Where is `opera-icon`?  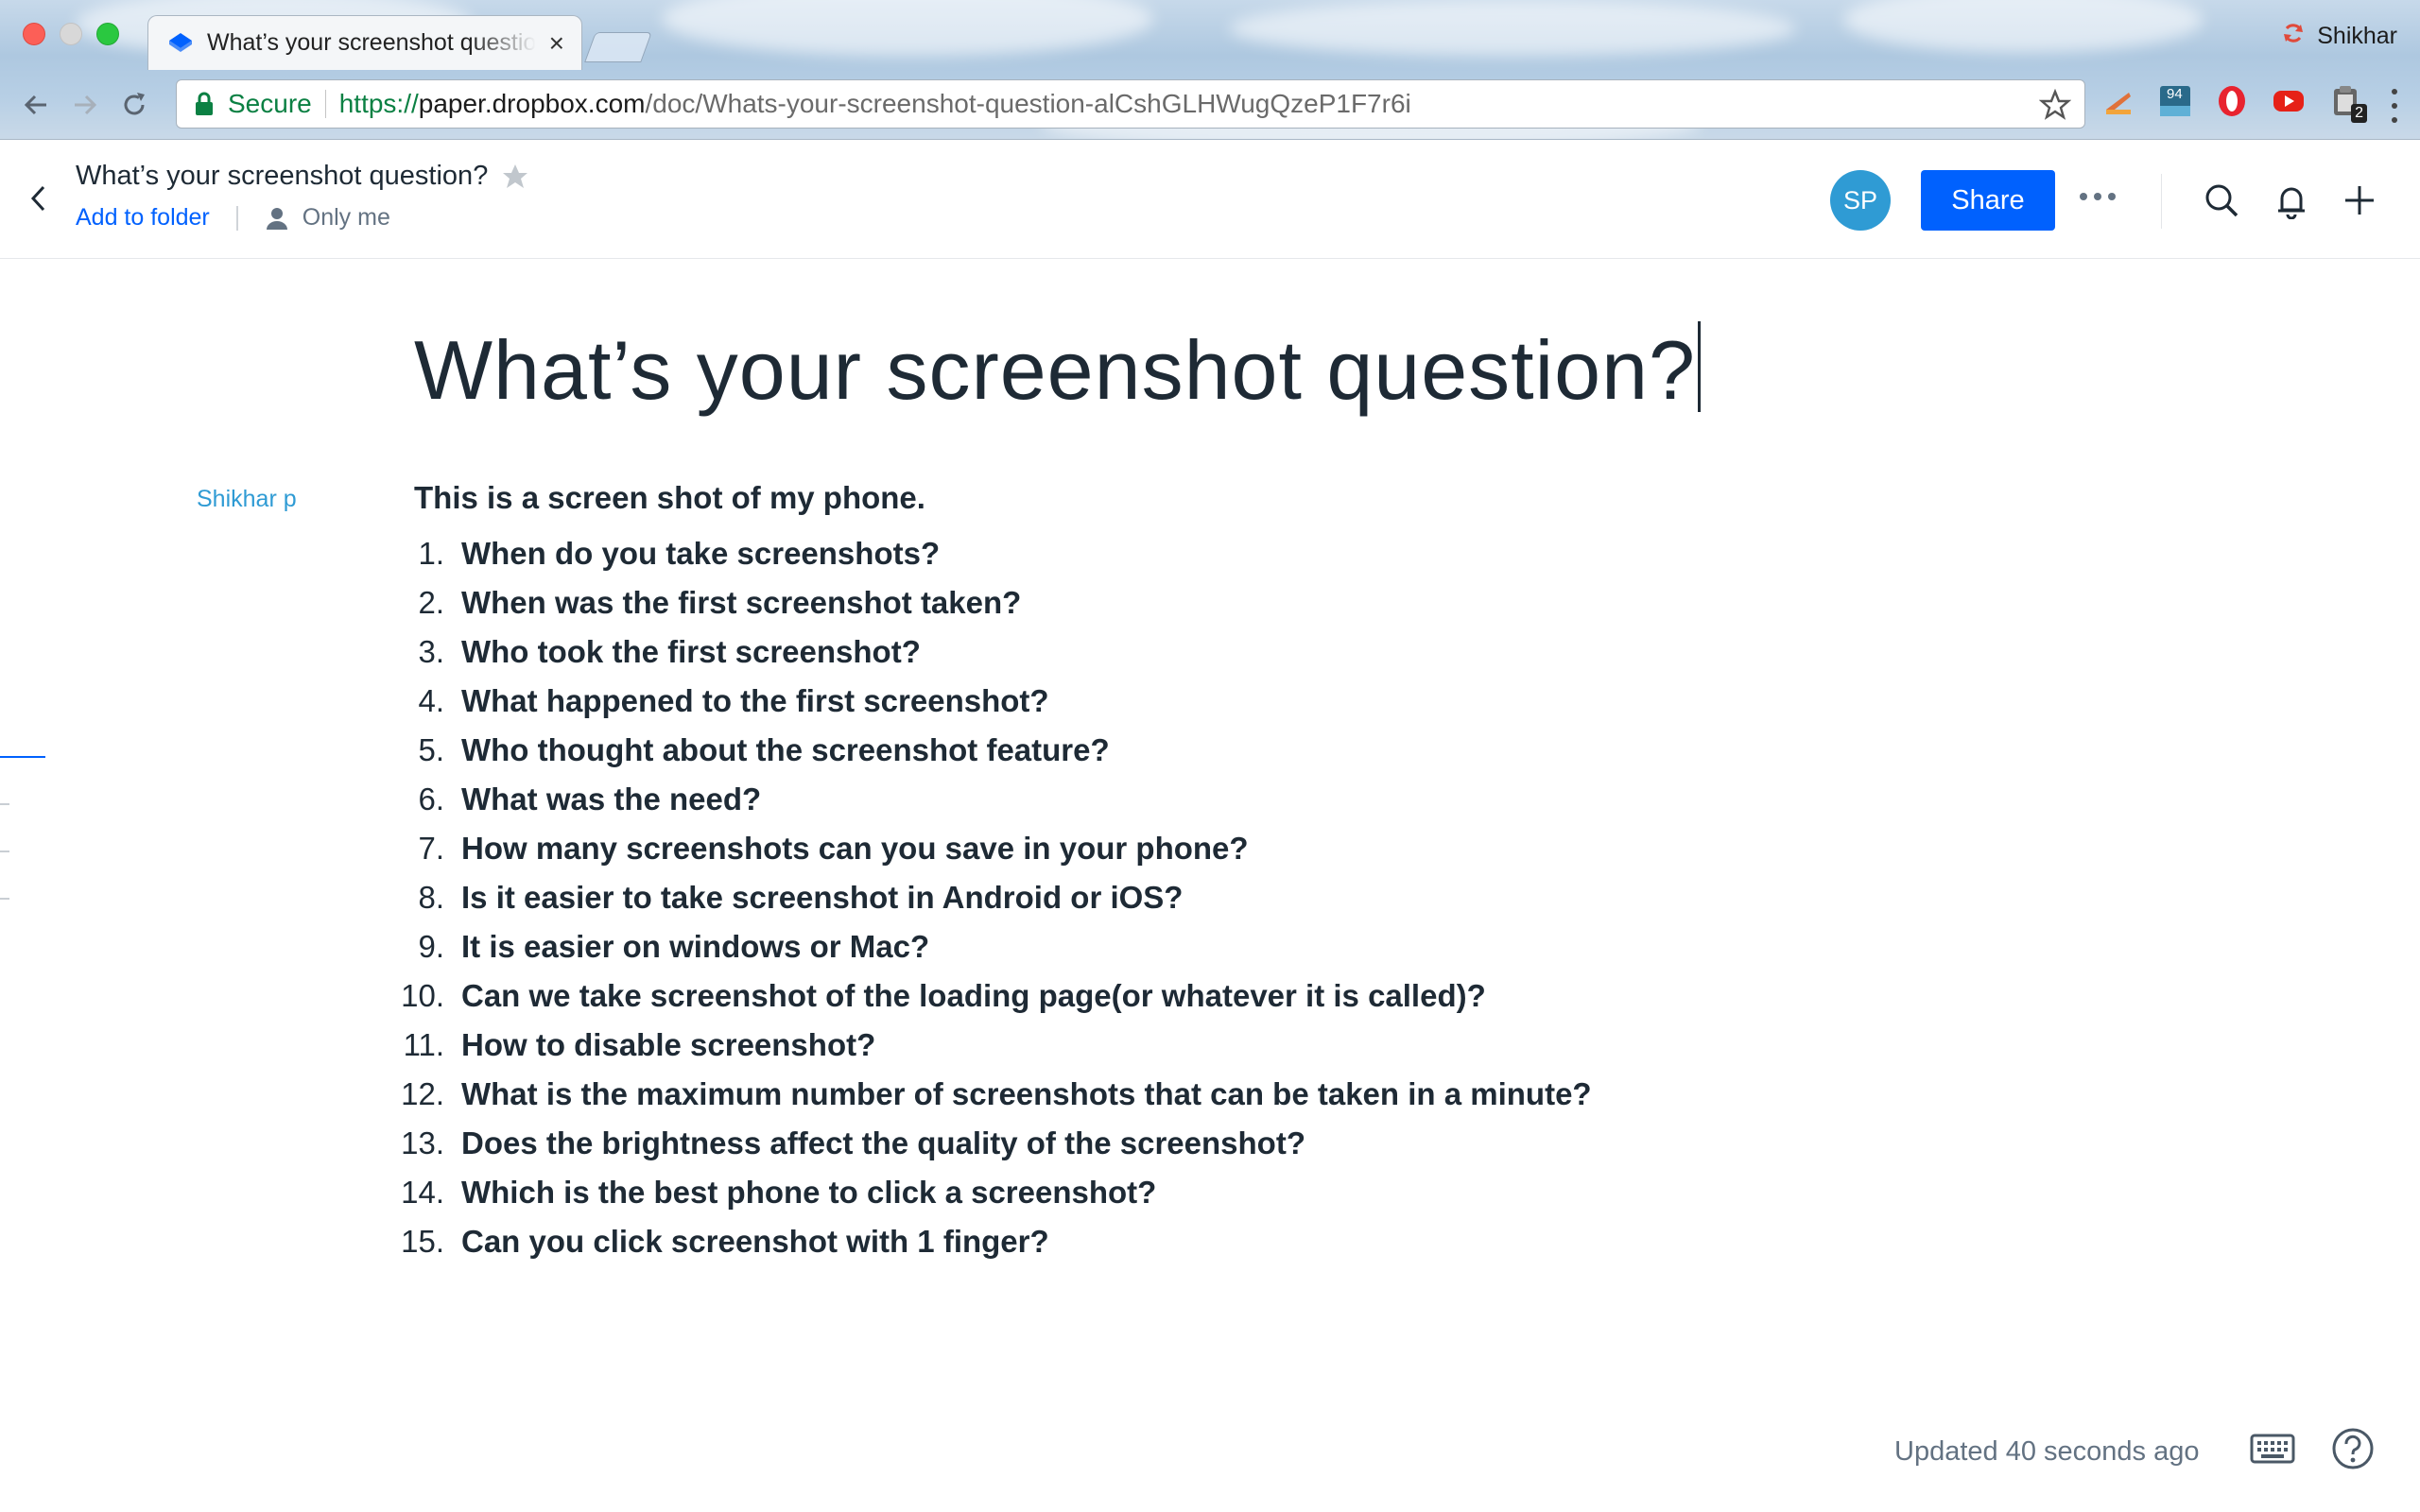 opera-icon is located at coordinates (2232, 101).